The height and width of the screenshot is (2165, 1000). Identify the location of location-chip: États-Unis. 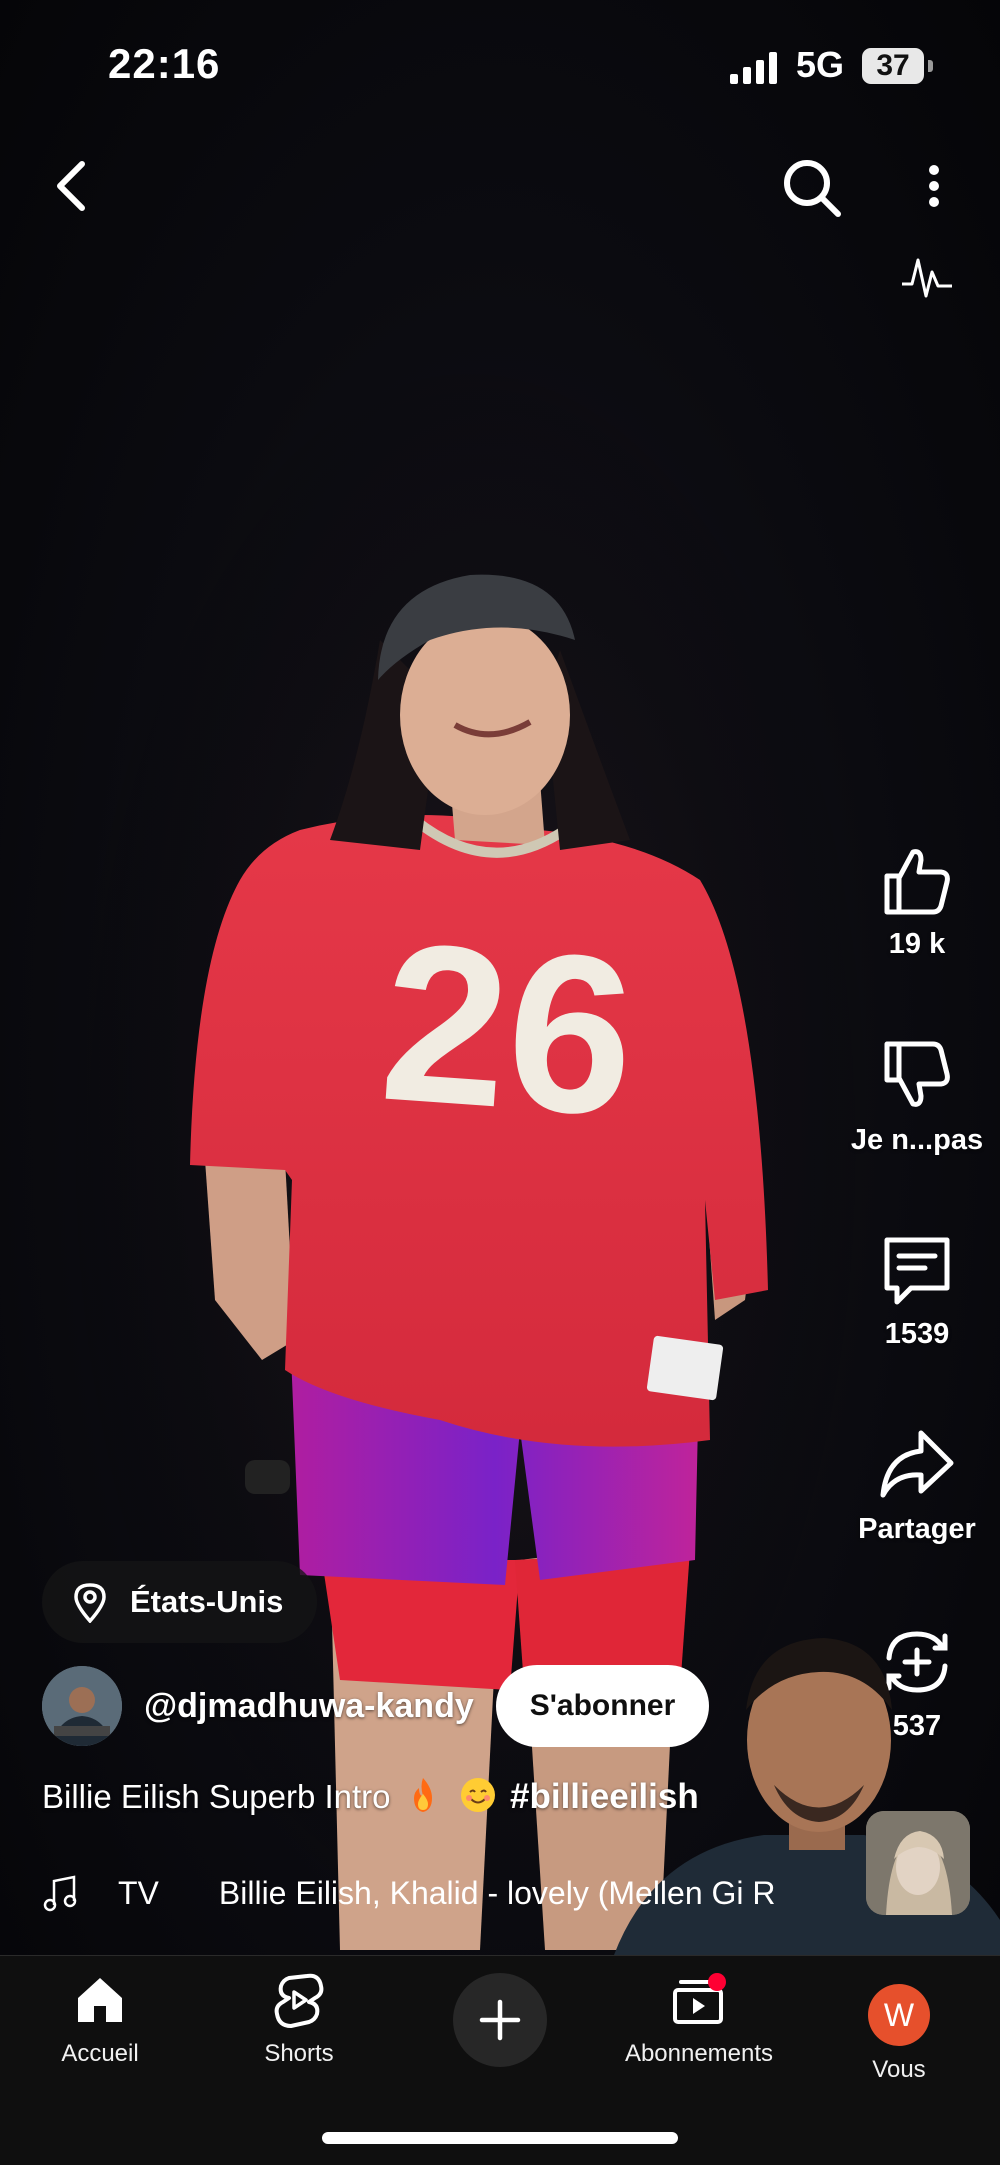
(180, 1602).